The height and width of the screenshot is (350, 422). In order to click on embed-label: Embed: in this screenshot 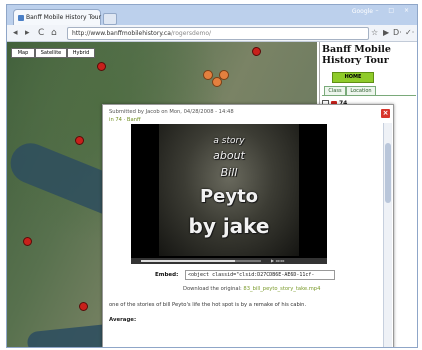, I will do `click(167, 275)`.